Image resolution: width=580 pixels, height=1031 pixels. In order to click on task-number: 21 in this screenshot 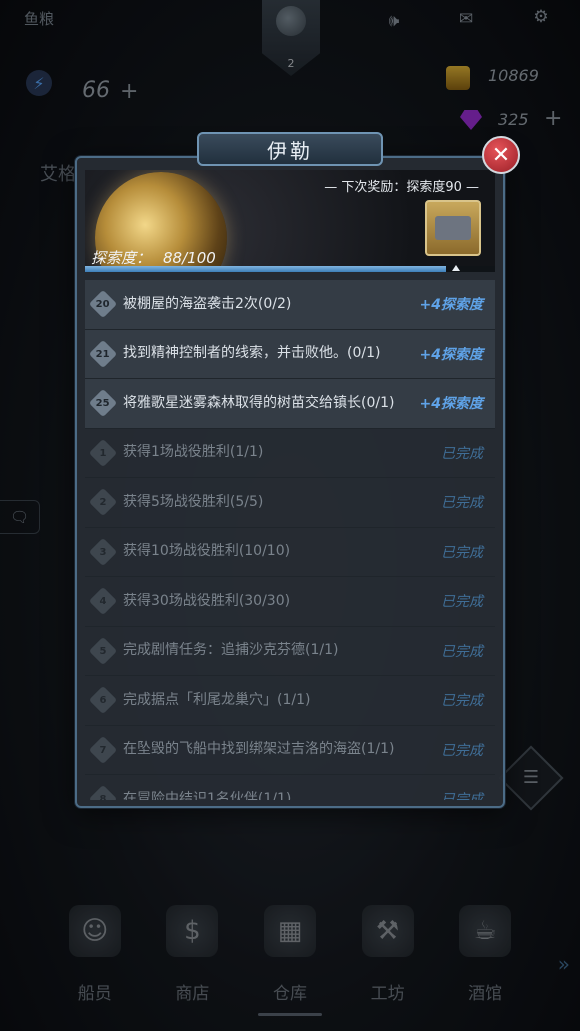, I will do `click(103, 354)`.